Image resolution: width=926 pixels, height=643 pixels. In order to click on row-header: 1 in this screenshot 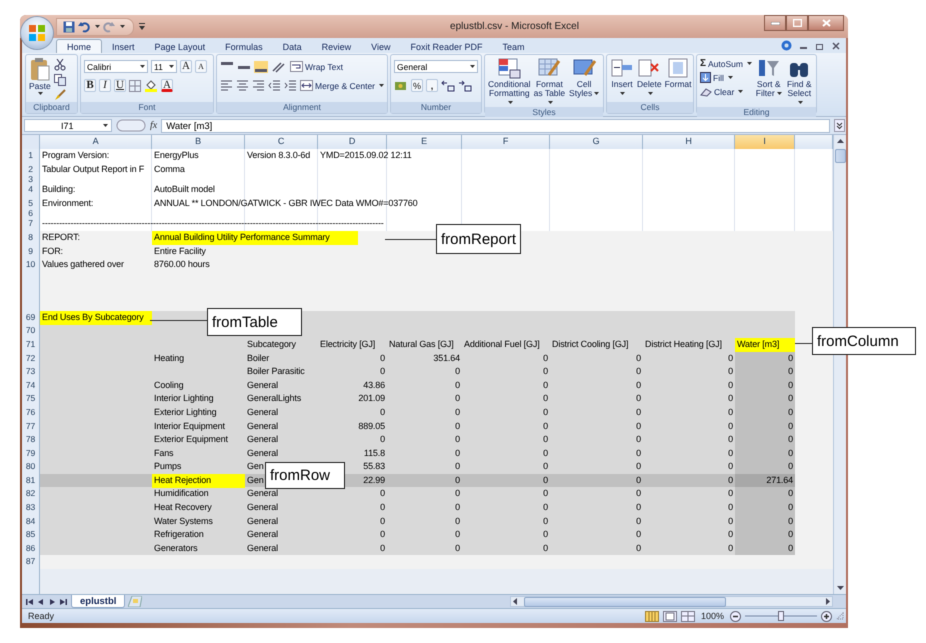, I will do `click(31, 156)`.